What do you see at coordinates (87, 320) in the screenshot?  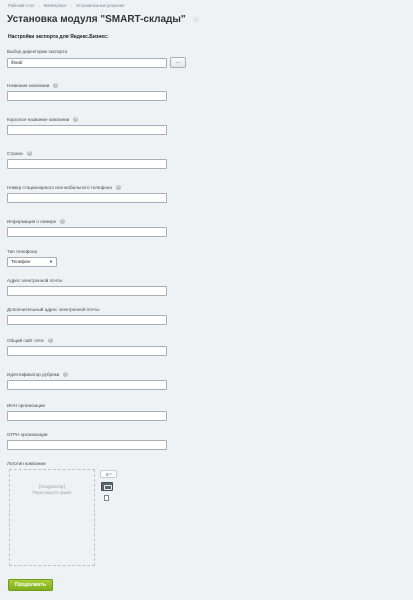 I see `extra-email-input` at bounding box center [87, 320].